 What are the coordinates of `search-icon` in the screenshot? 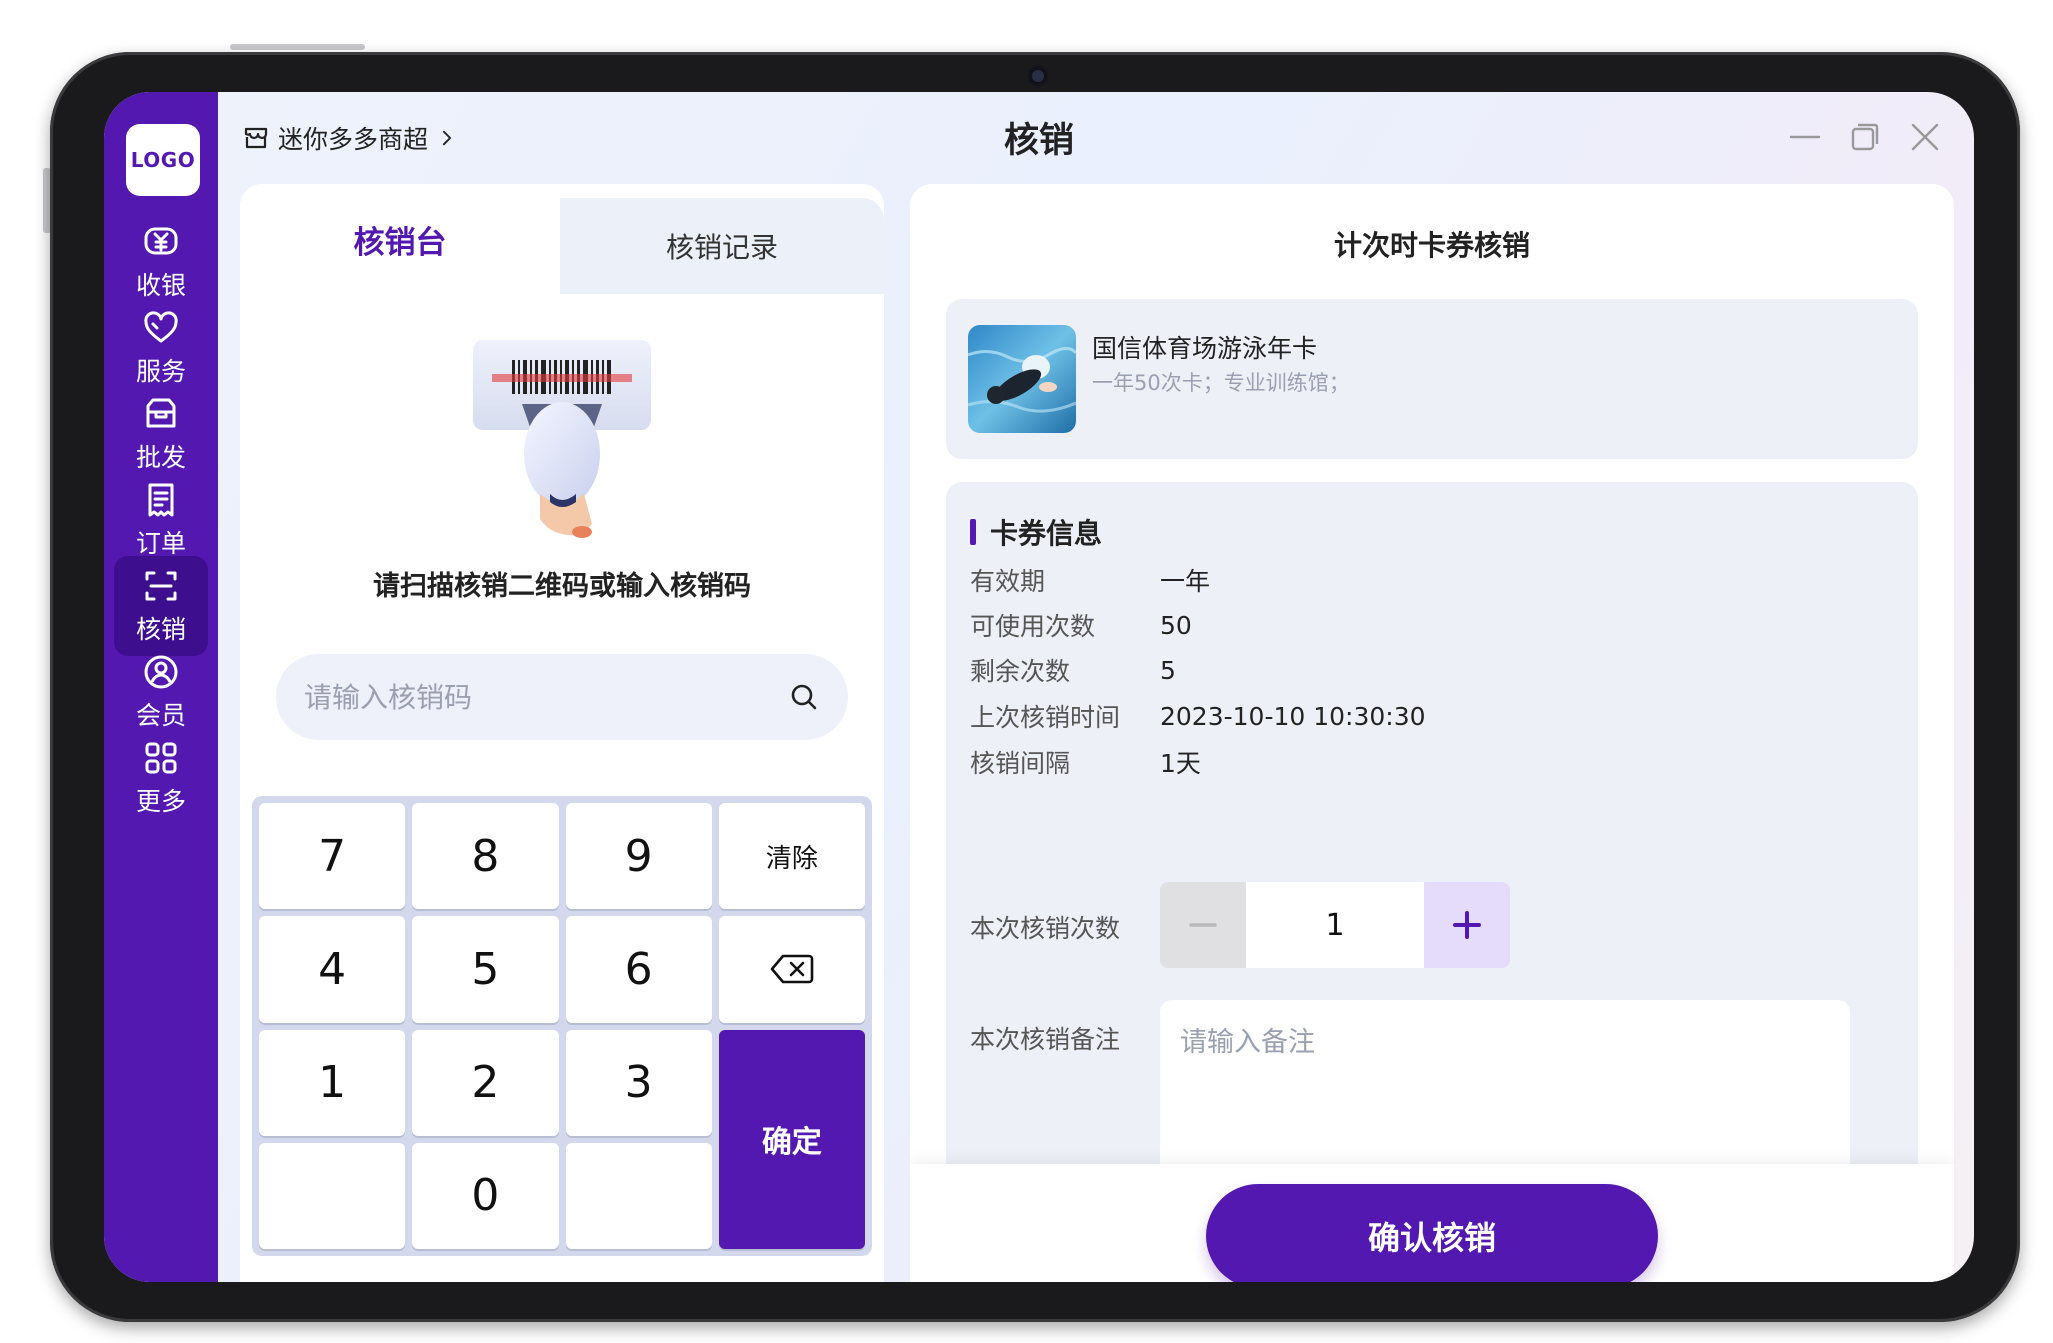 It's located at (804, 697).